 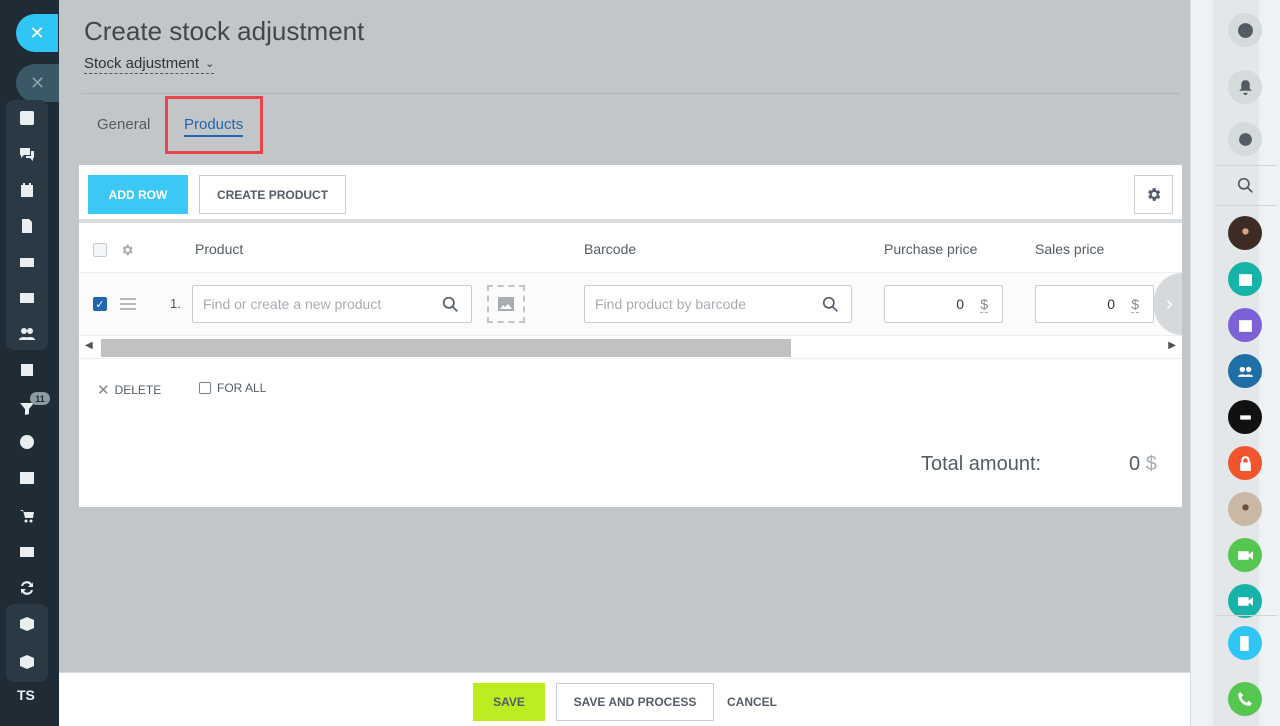 What do you see at coordinates (1245, 463) in the screenshot?
I see `lock-icon` at bounding box center [1245, 463].